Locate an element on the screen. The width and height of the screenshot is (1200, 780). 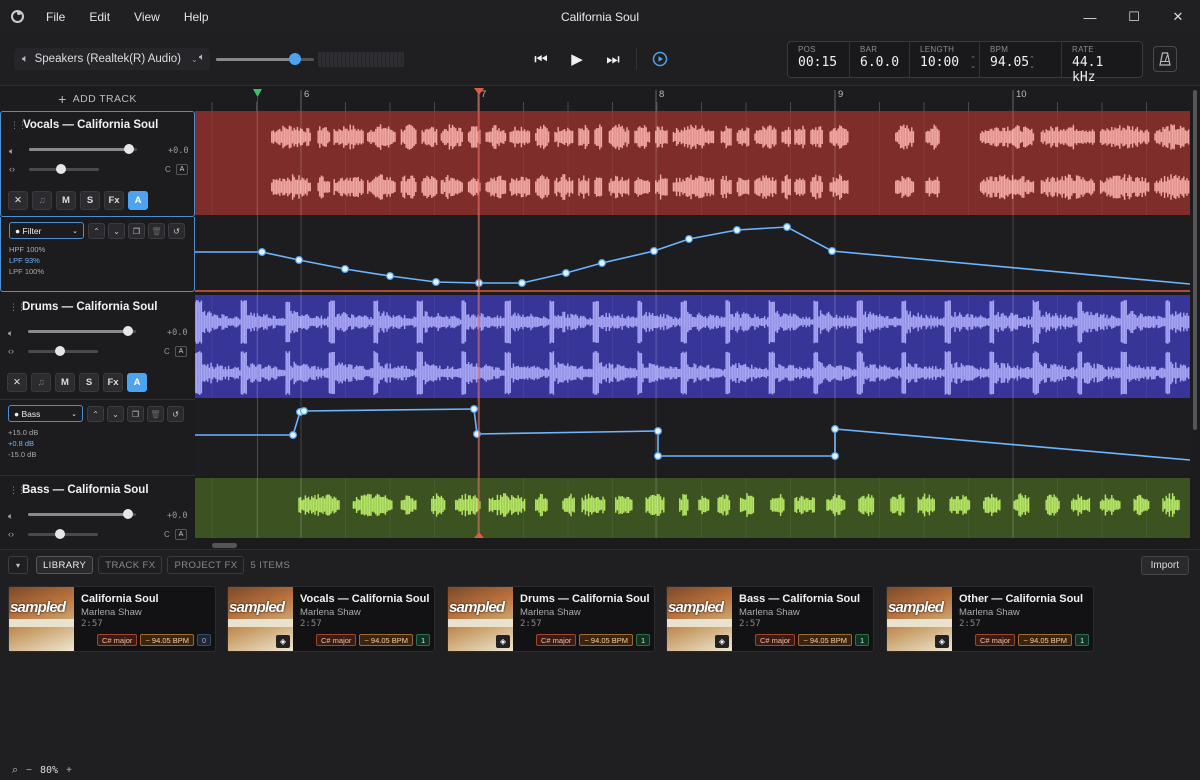
horizontal-scrollbar-thumb is located at coordinates (224, 545).